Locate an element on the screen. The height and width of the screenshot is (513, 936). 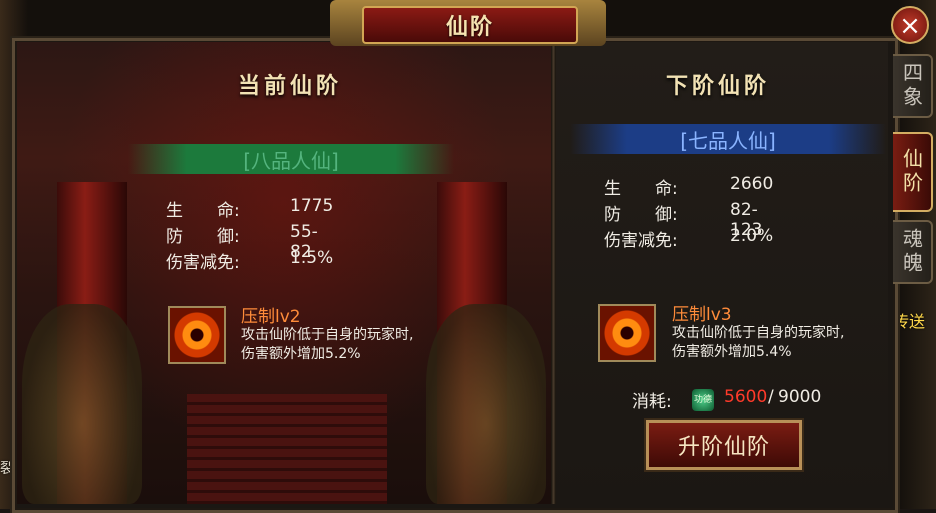
next-rank-banner: [七品人仙] is located at coordinates (728, 139).